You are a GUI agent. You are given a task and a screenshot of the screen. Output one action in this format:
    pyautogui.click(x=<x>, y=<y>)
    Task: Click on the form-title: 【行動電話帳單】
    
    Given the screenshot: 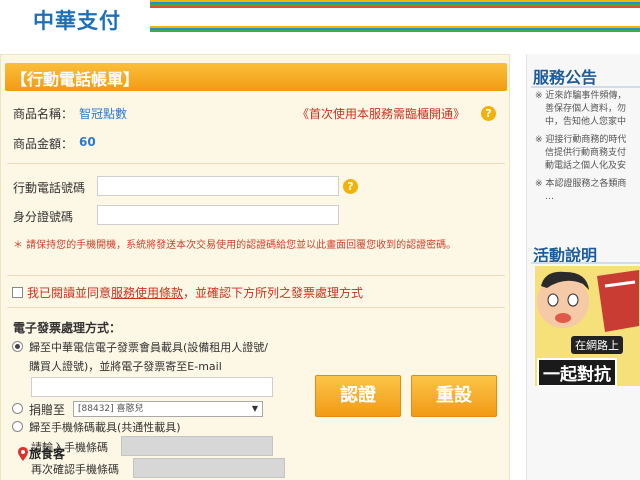 What is the action you would take?
    pyautogui.click(x=75, y=79)
    